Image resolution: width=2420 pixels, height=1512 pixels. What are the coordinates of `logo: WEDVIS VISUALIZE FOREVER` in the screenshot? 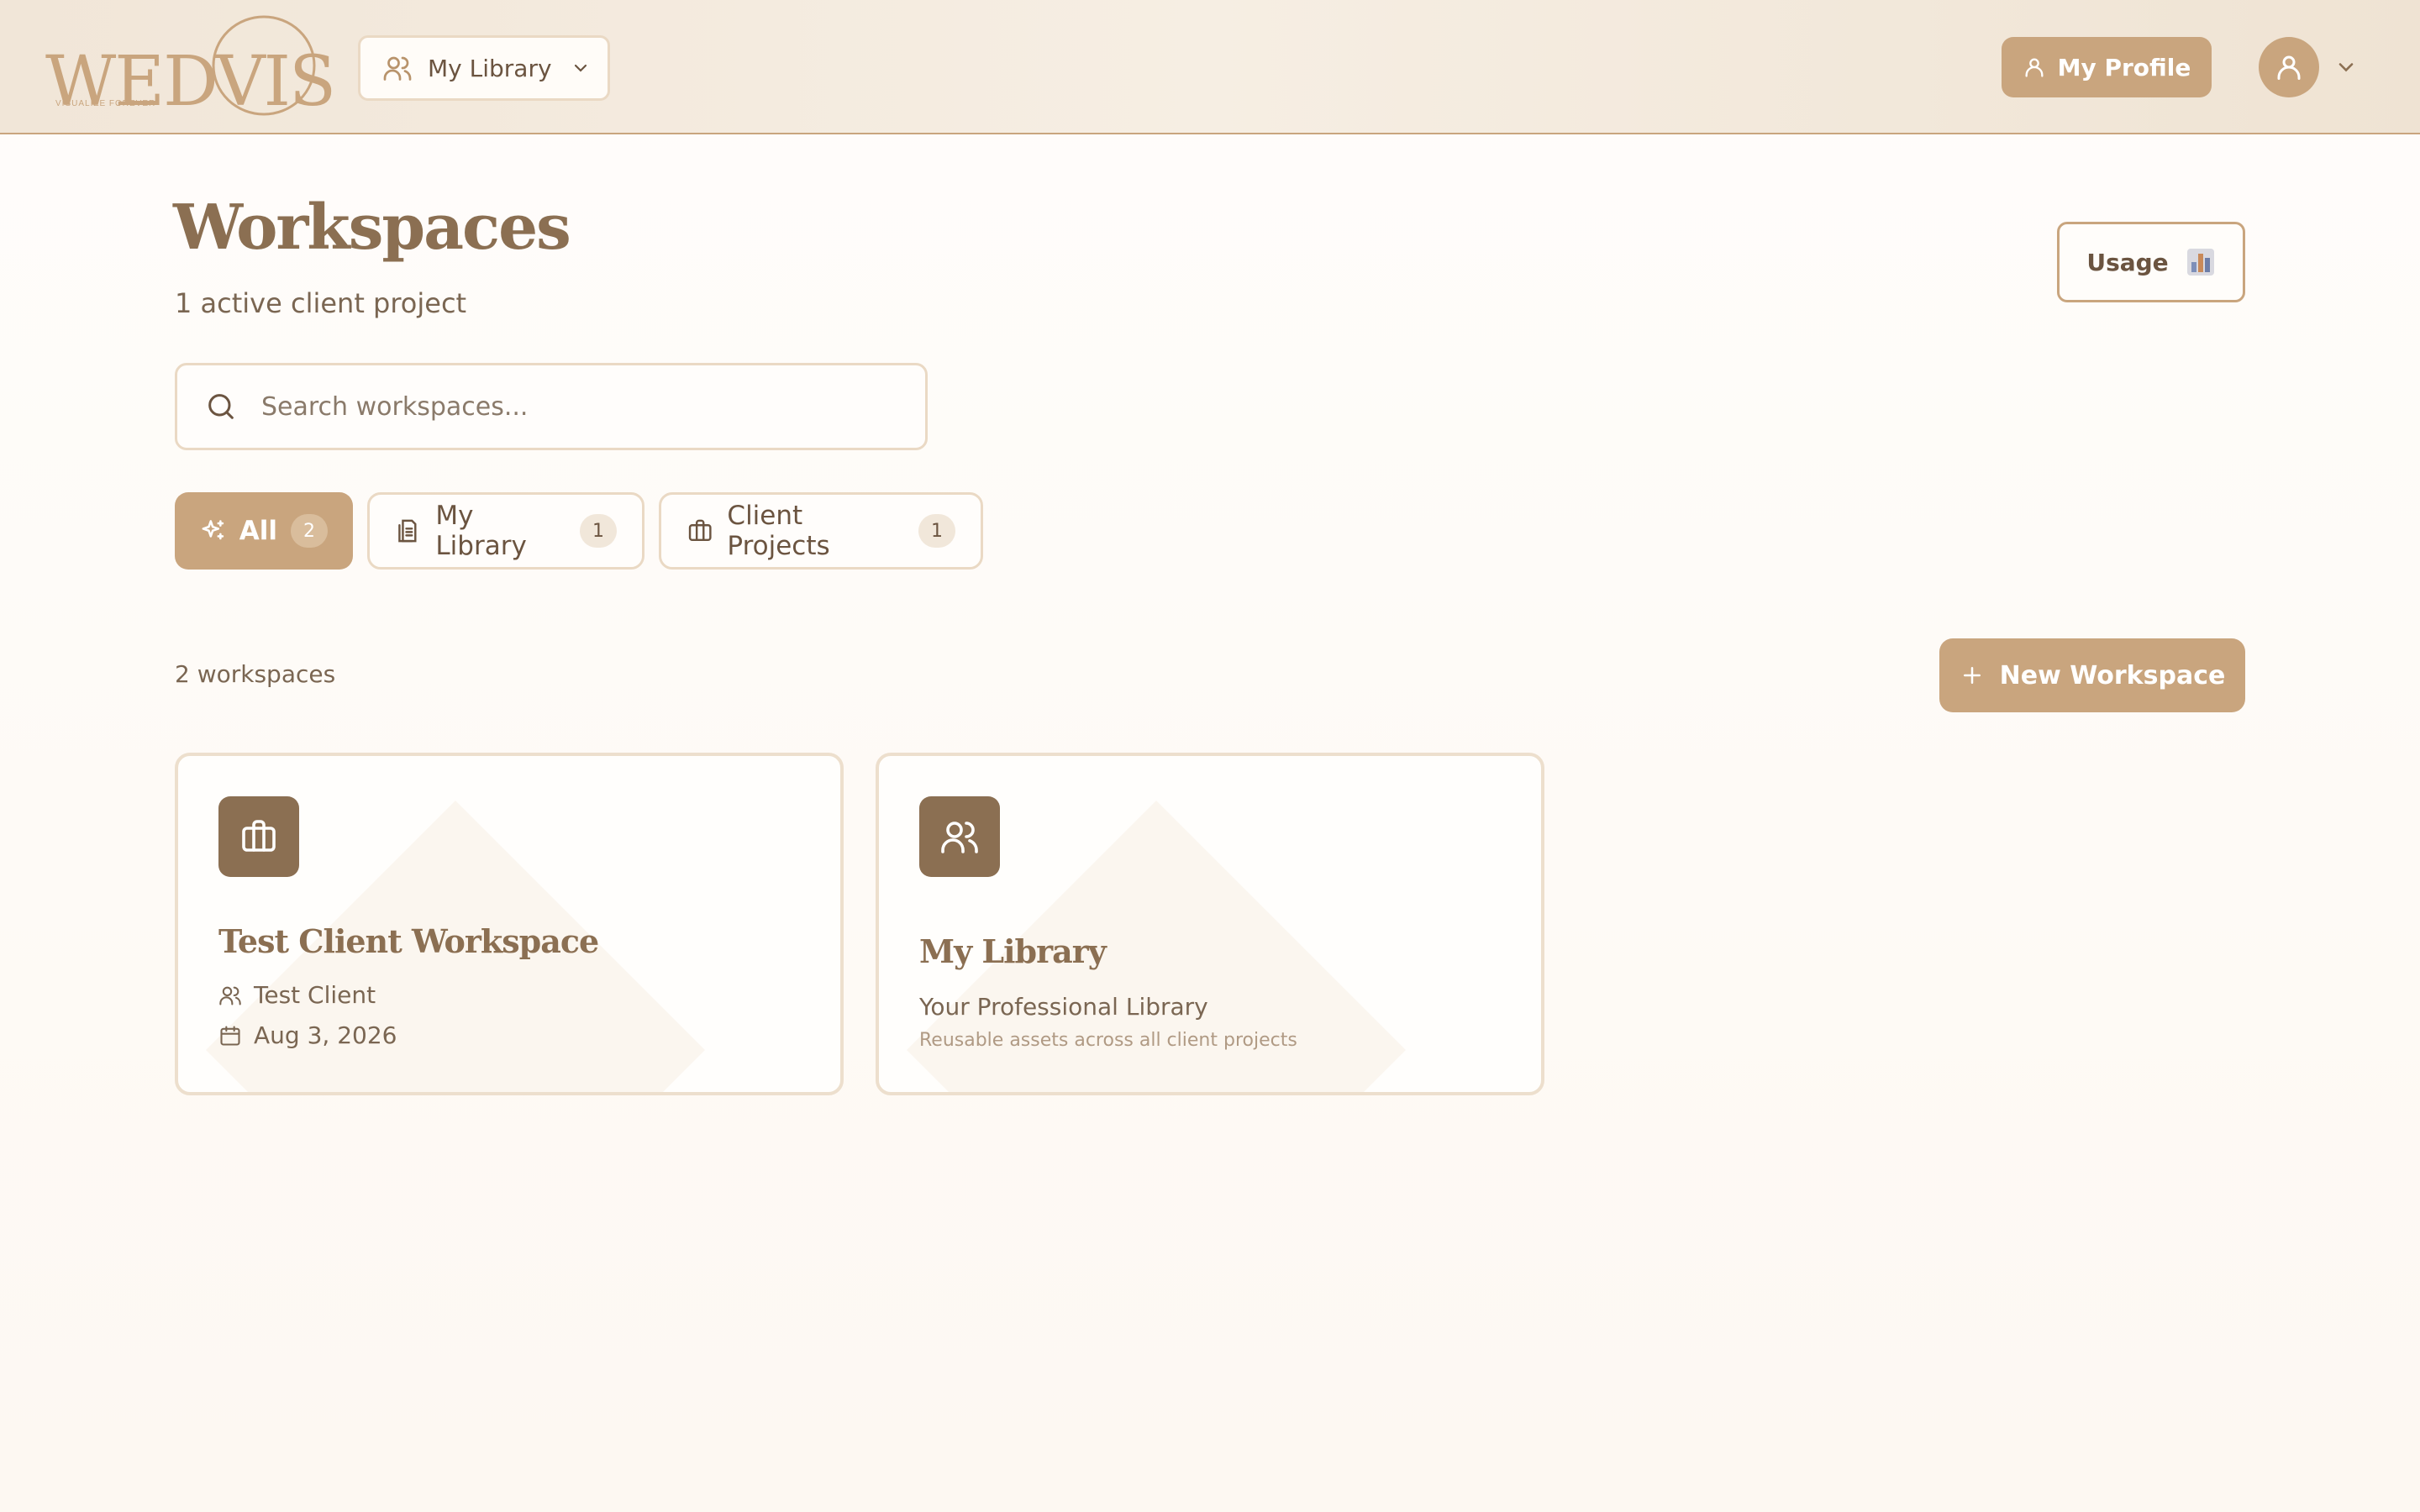 It's located at (189, 67).